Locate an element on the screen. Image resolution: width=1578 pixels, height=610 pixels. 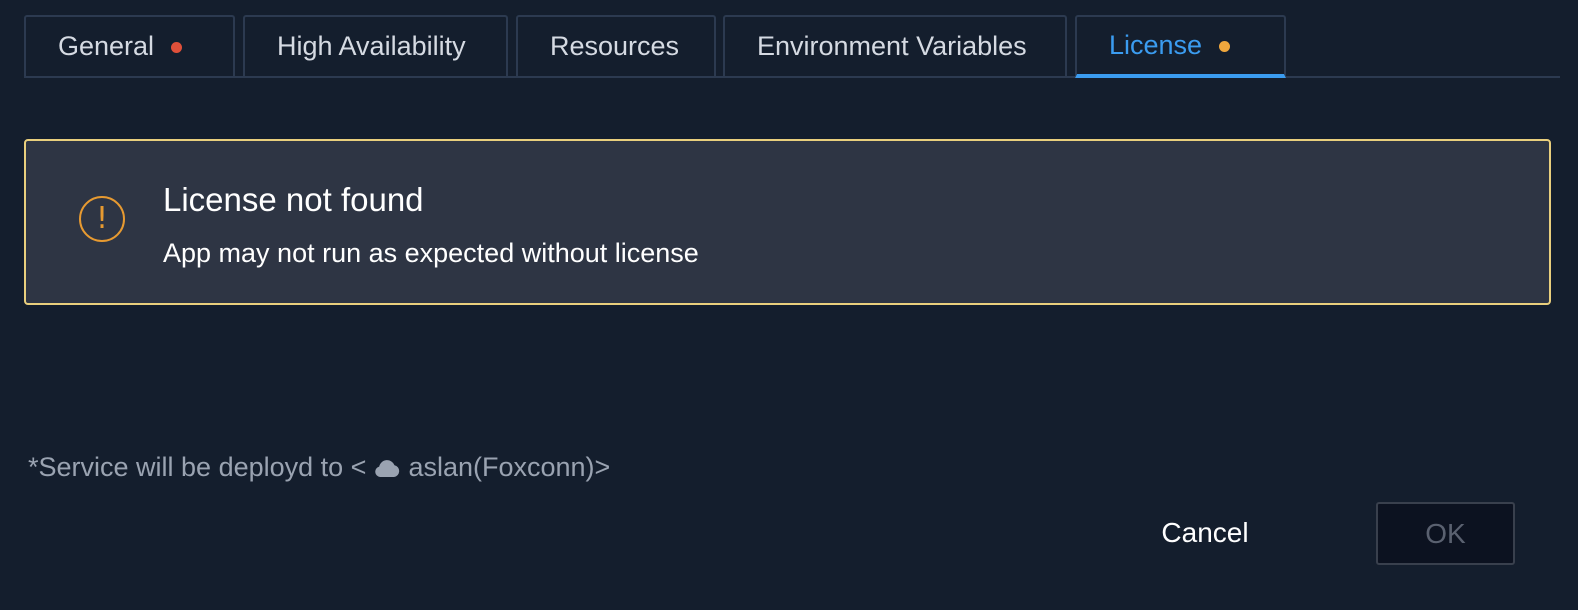
cloud-icon is located at coordinates (387, 468).